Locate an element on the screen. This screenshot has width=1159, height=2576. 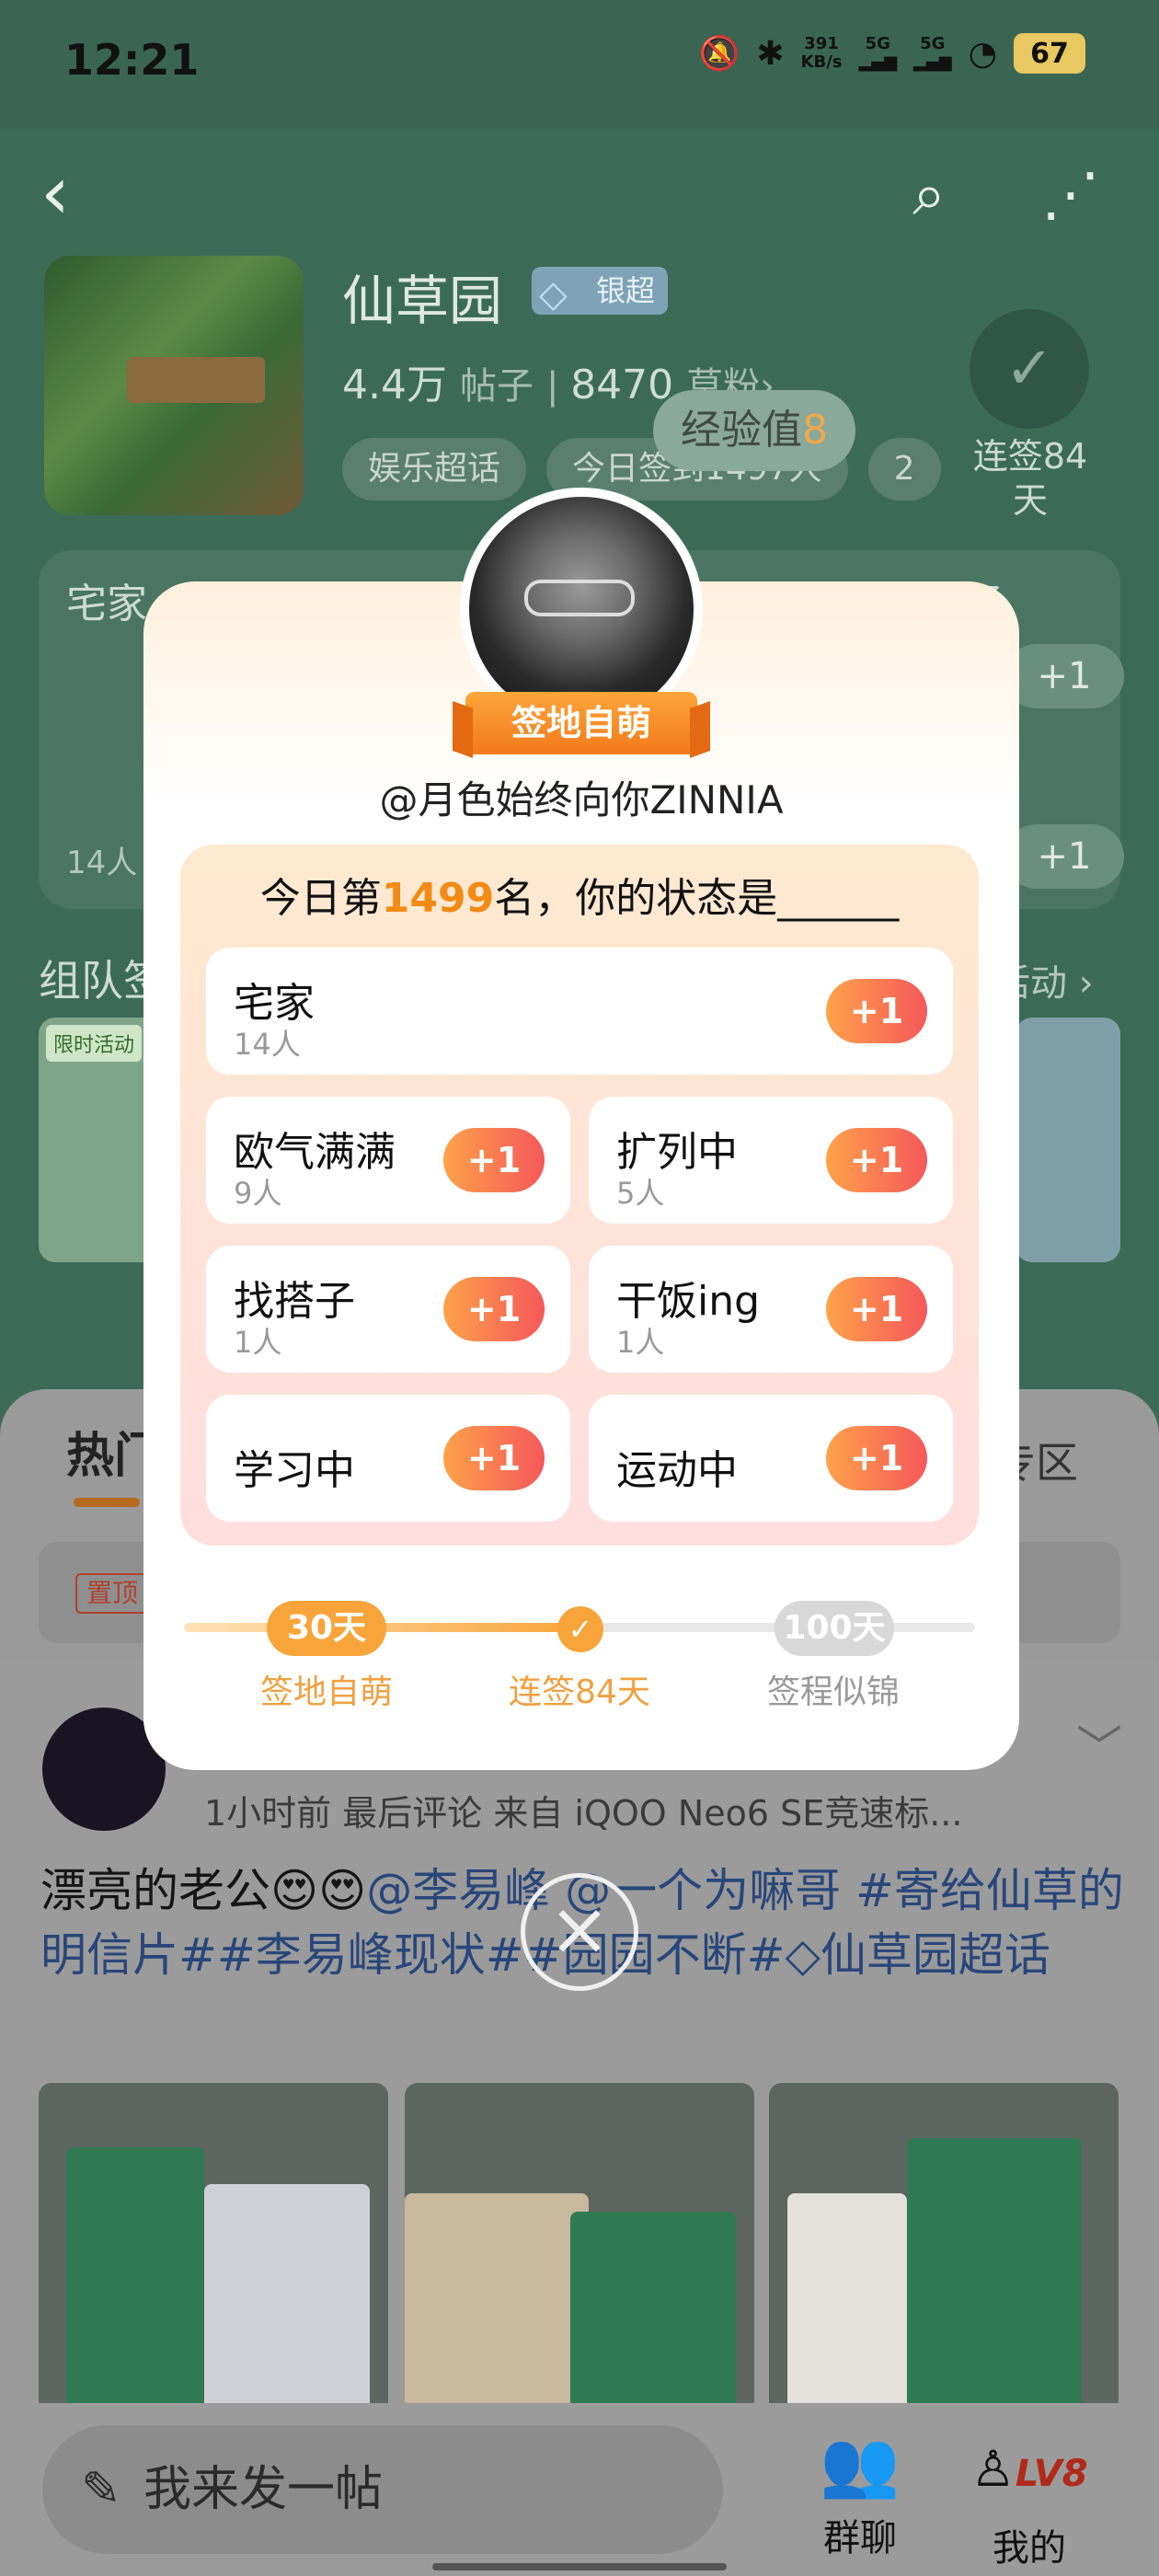
home-indicator is located at coordinates (579, 2566).